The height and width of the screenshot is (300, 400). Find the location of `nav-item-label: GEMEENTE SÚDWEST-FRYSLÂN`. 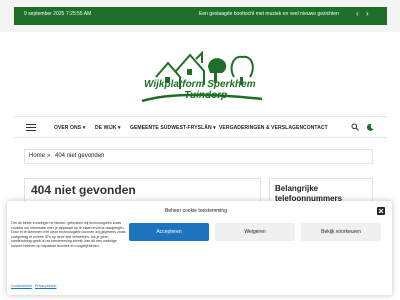

nav-item-label: GEMEENTE SÚDWEST-FRYSLÂN is located at coordinates (171, 128).